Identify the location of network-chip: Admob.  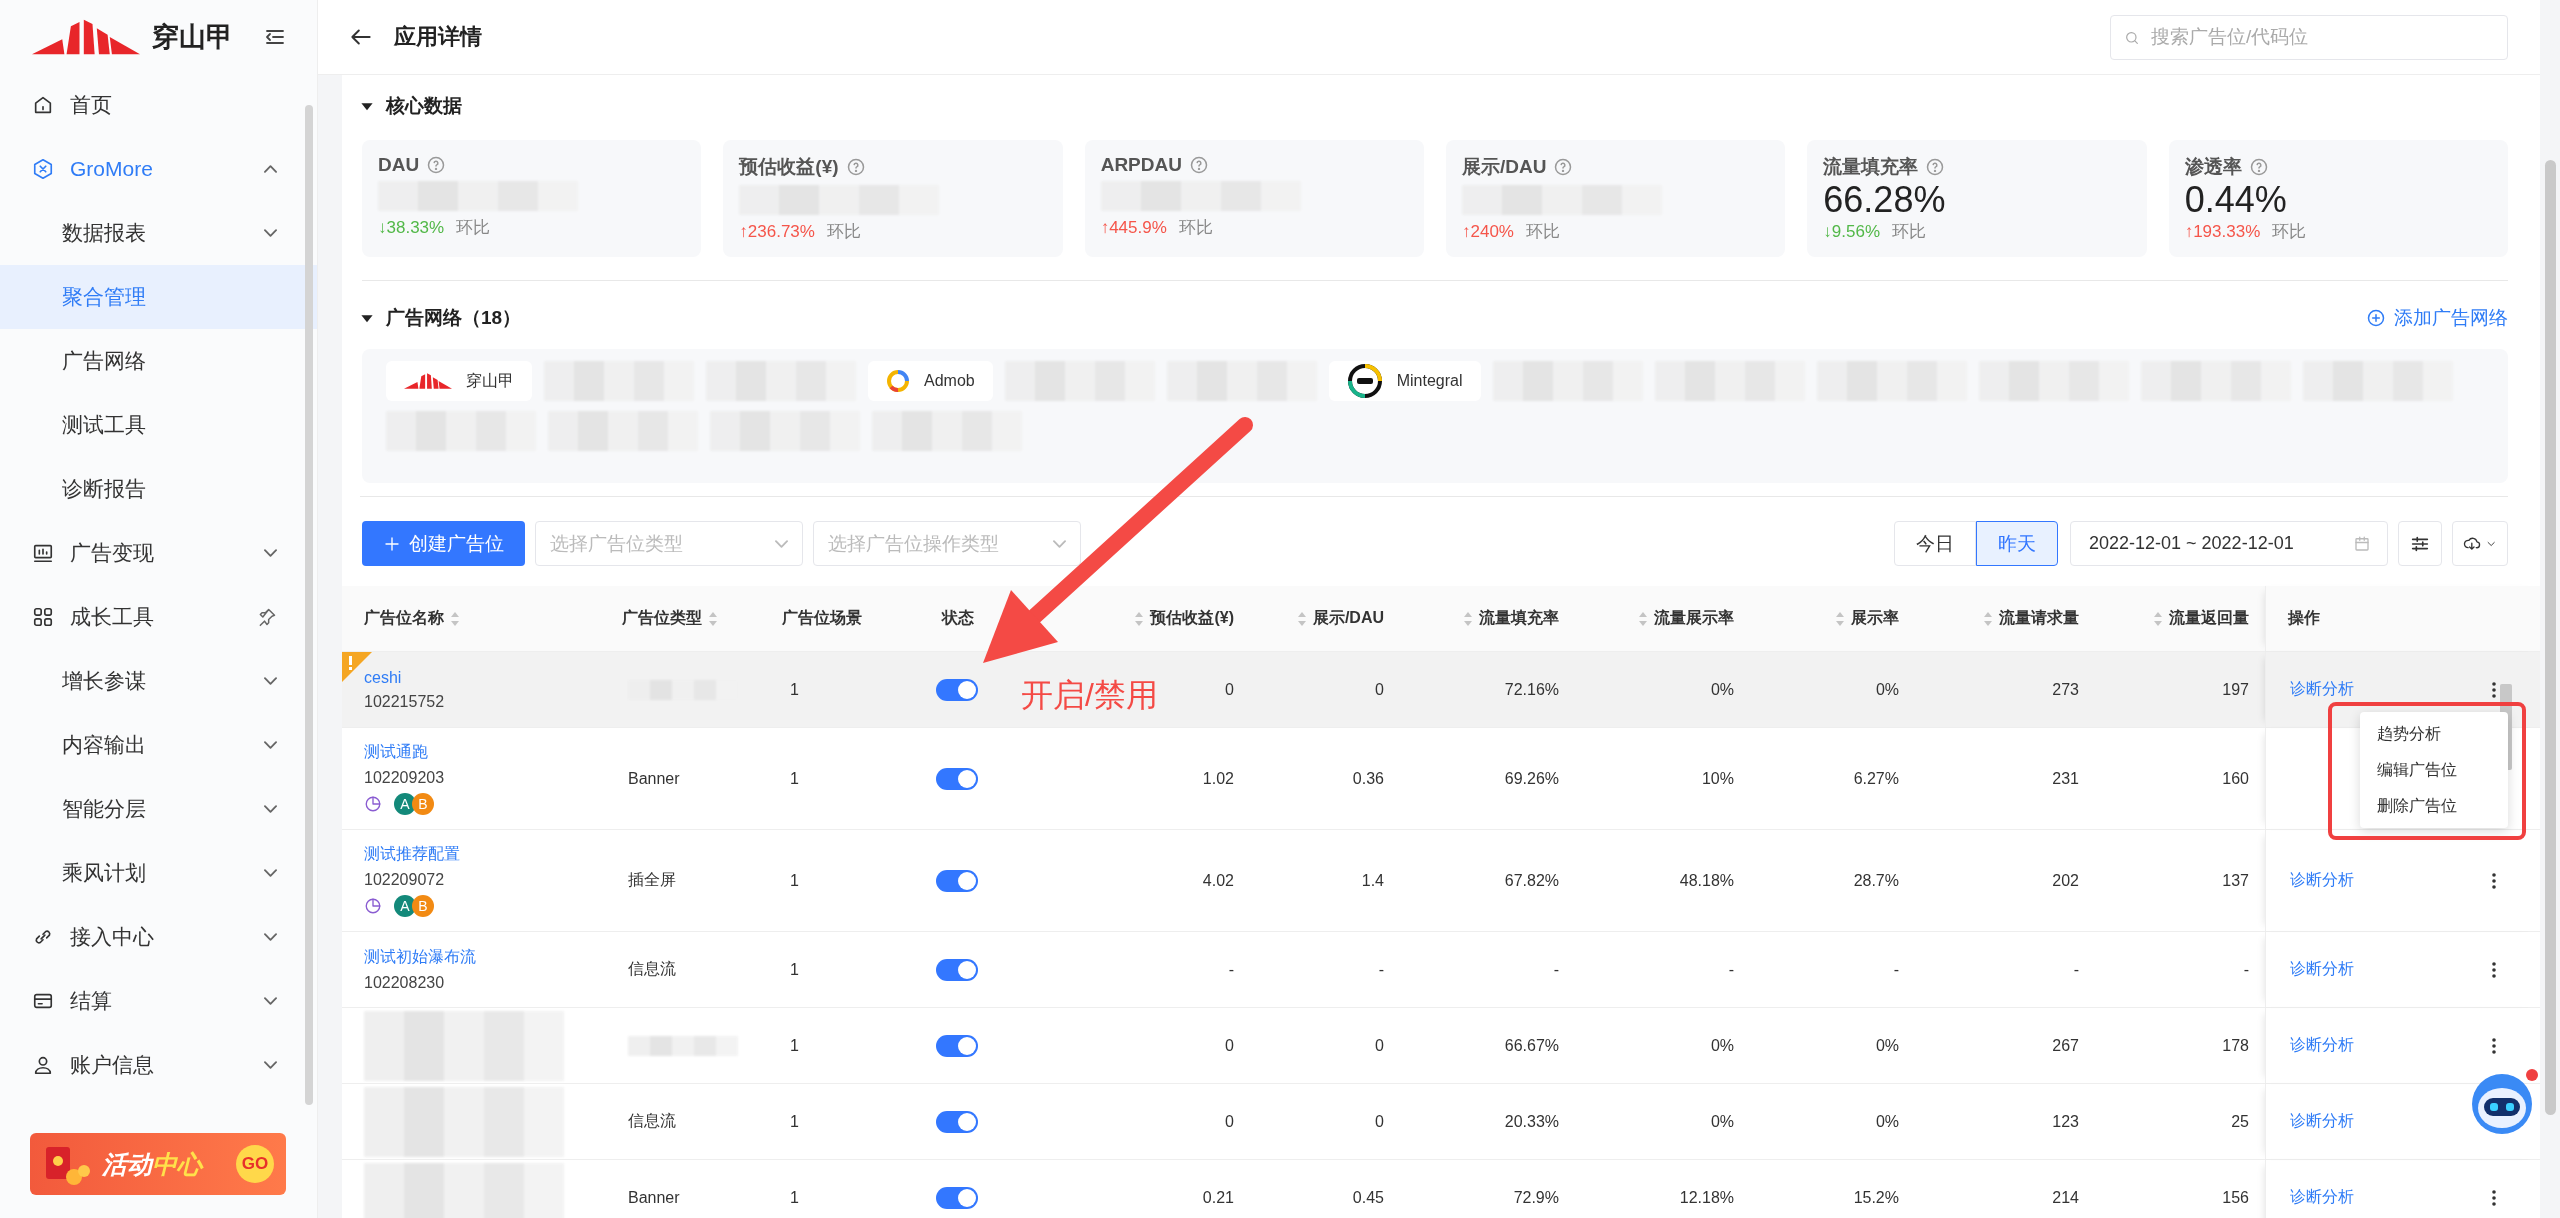
(930, 381).